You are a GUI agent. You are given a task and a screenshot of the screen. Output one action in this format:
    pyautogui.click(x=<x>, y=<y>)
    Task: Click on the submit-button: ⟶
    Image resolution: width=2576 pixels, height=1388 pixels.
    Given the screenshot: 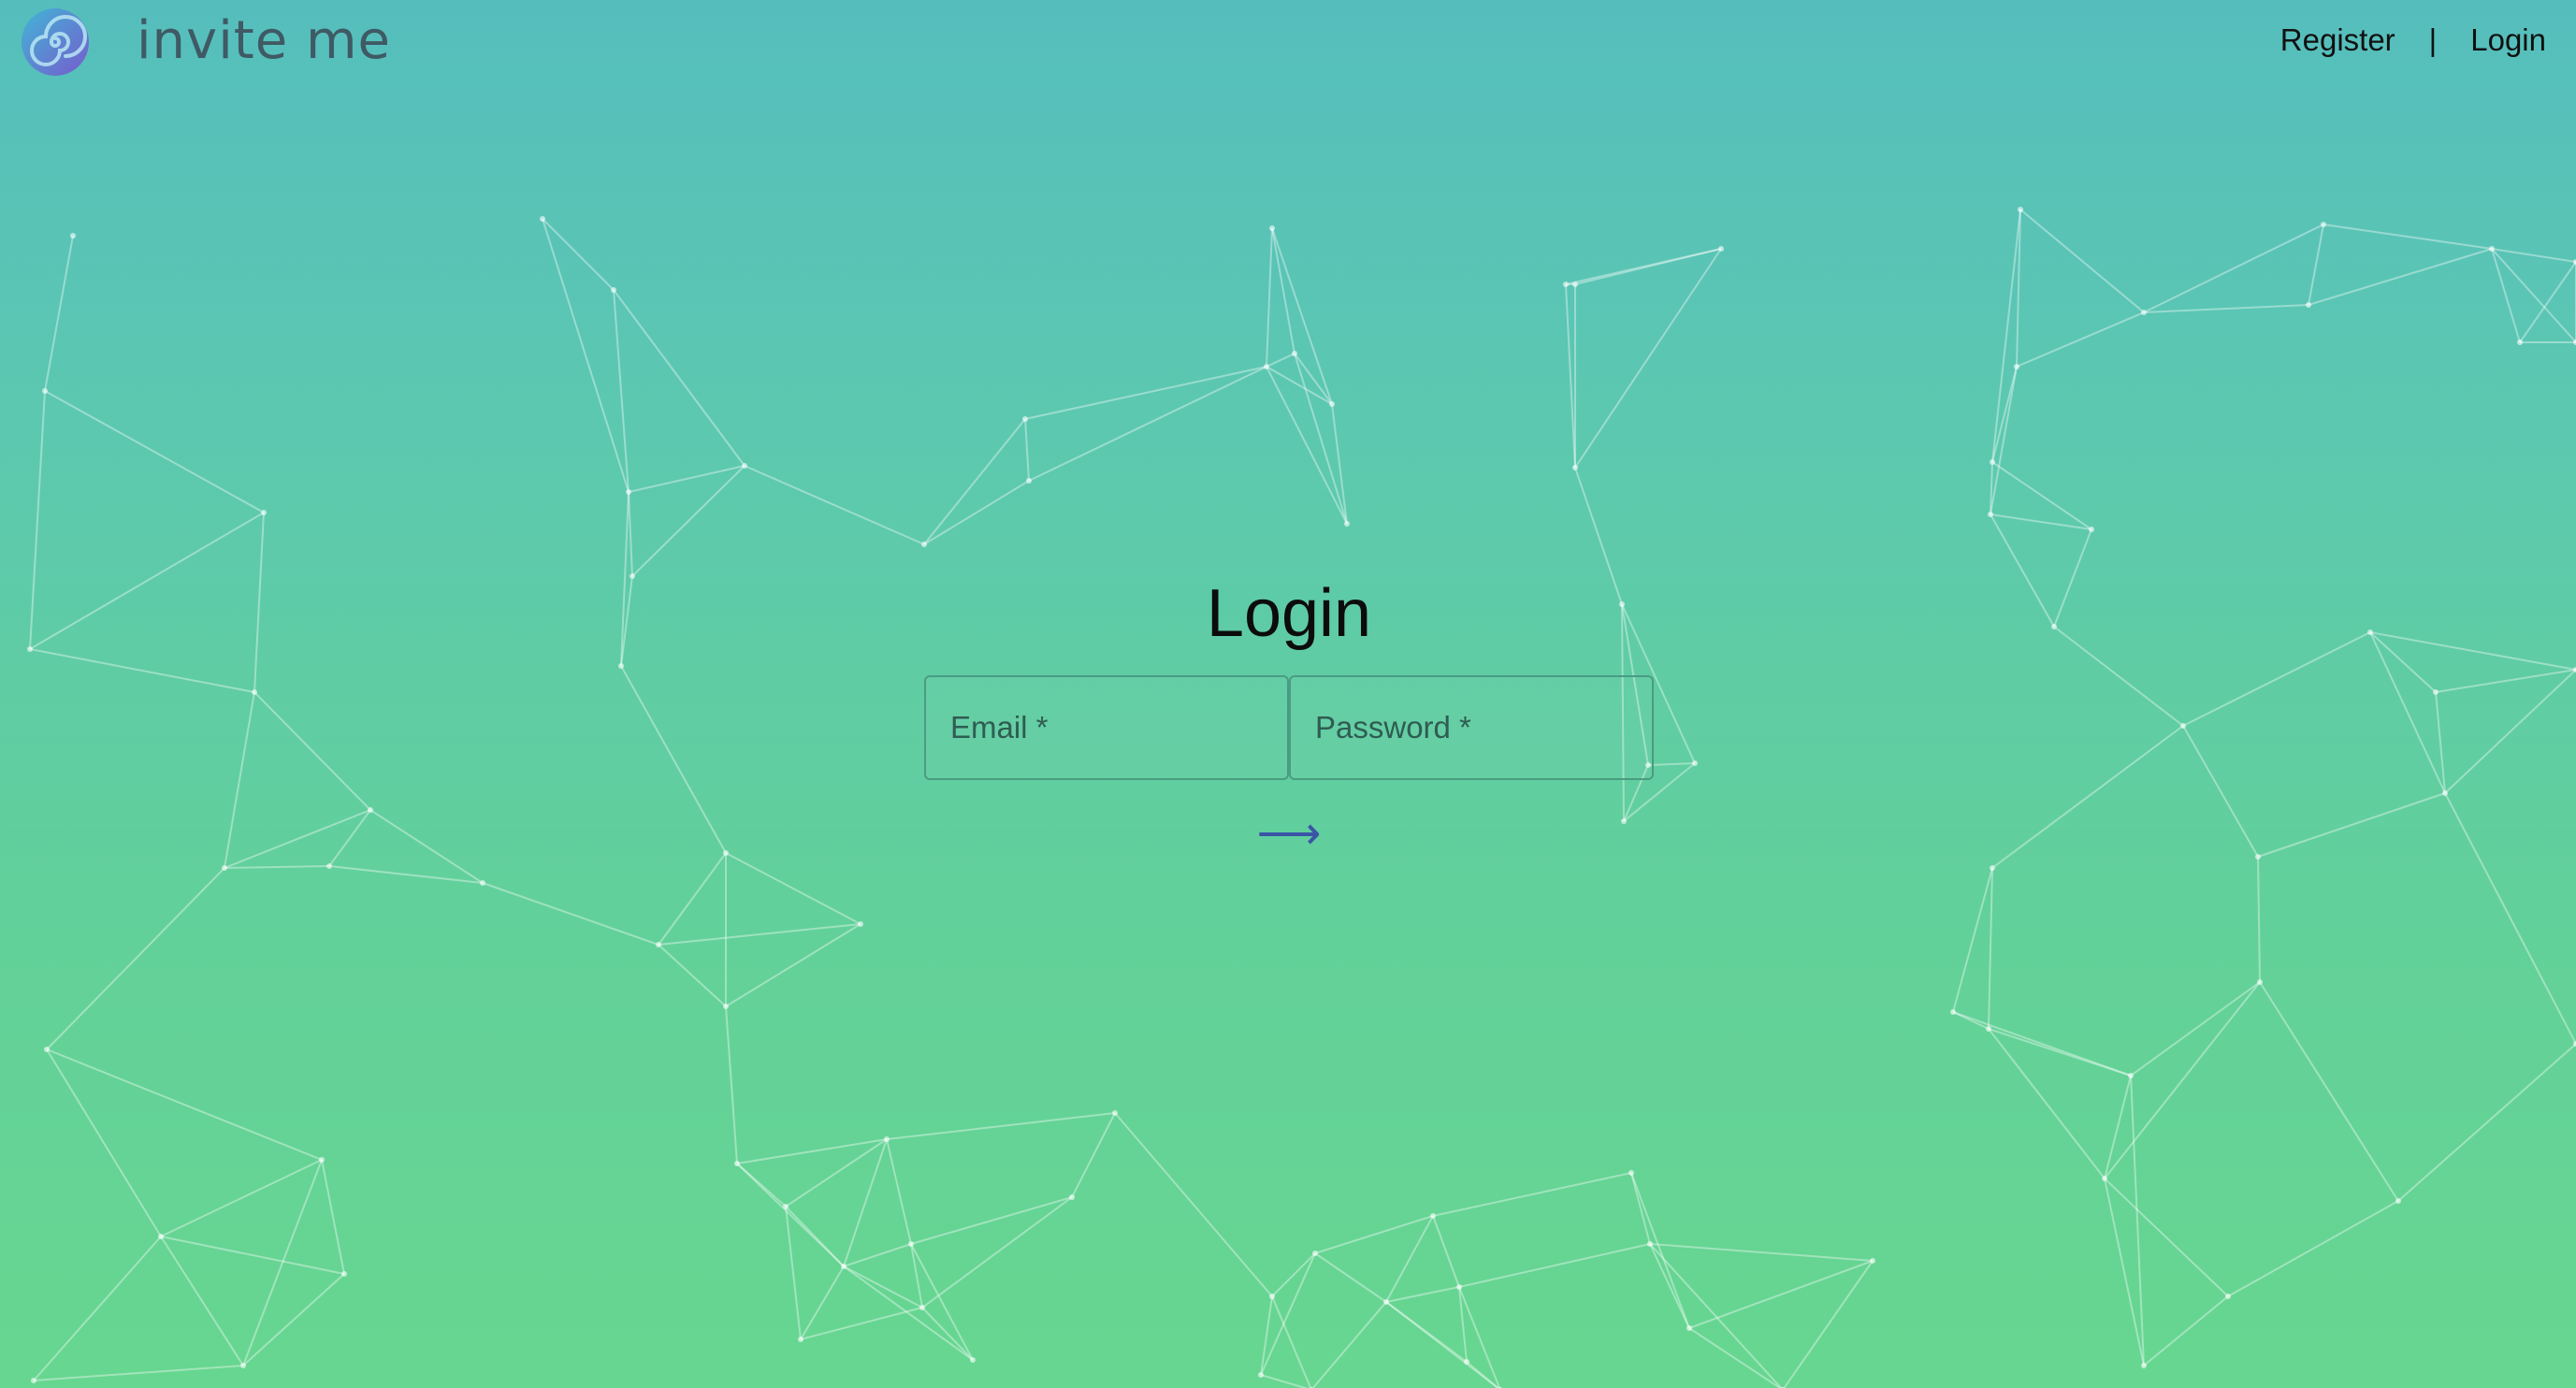 What is the action you would take?
    pyautogui.click(x=1289, y=834)
    